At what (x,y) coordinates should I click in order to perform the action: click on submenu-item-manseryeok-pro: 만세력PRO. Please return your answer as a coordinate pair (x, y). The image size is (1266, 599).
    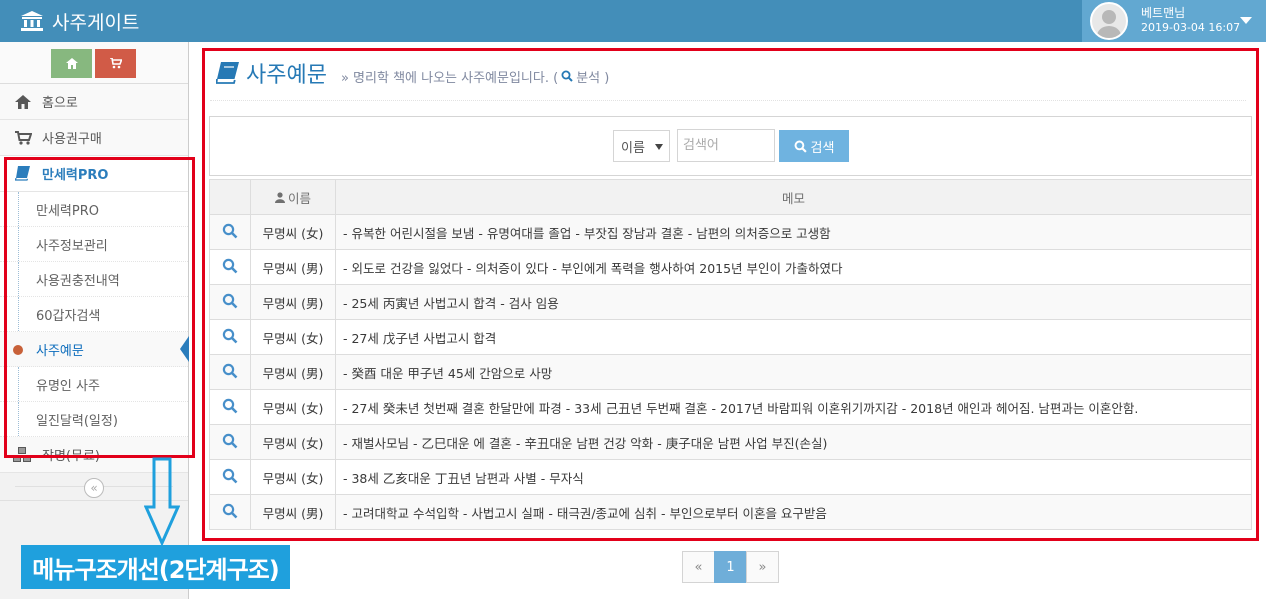
    Looking at the image, I should click on (94, 209).